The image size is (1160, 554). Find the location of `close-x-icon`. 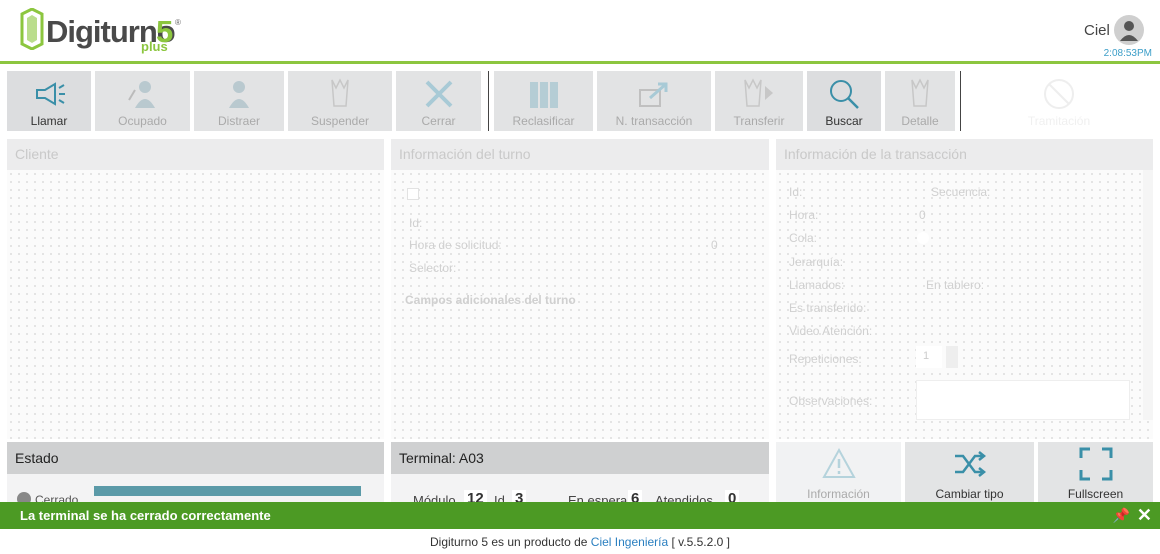

close-x-icon is located at coordinates (438, 94).